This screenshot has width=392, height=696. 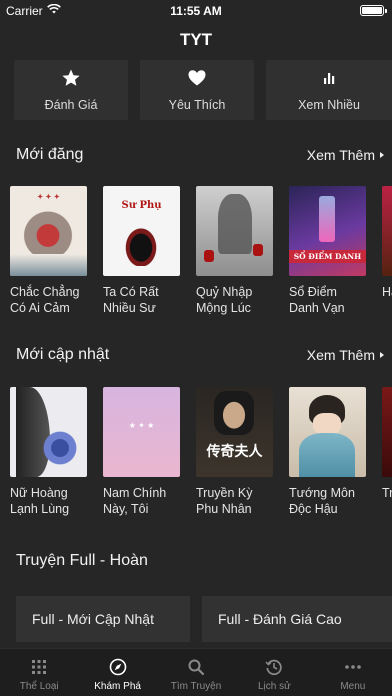 I want to click on page-title: TYT, so click(x=196, y=39).